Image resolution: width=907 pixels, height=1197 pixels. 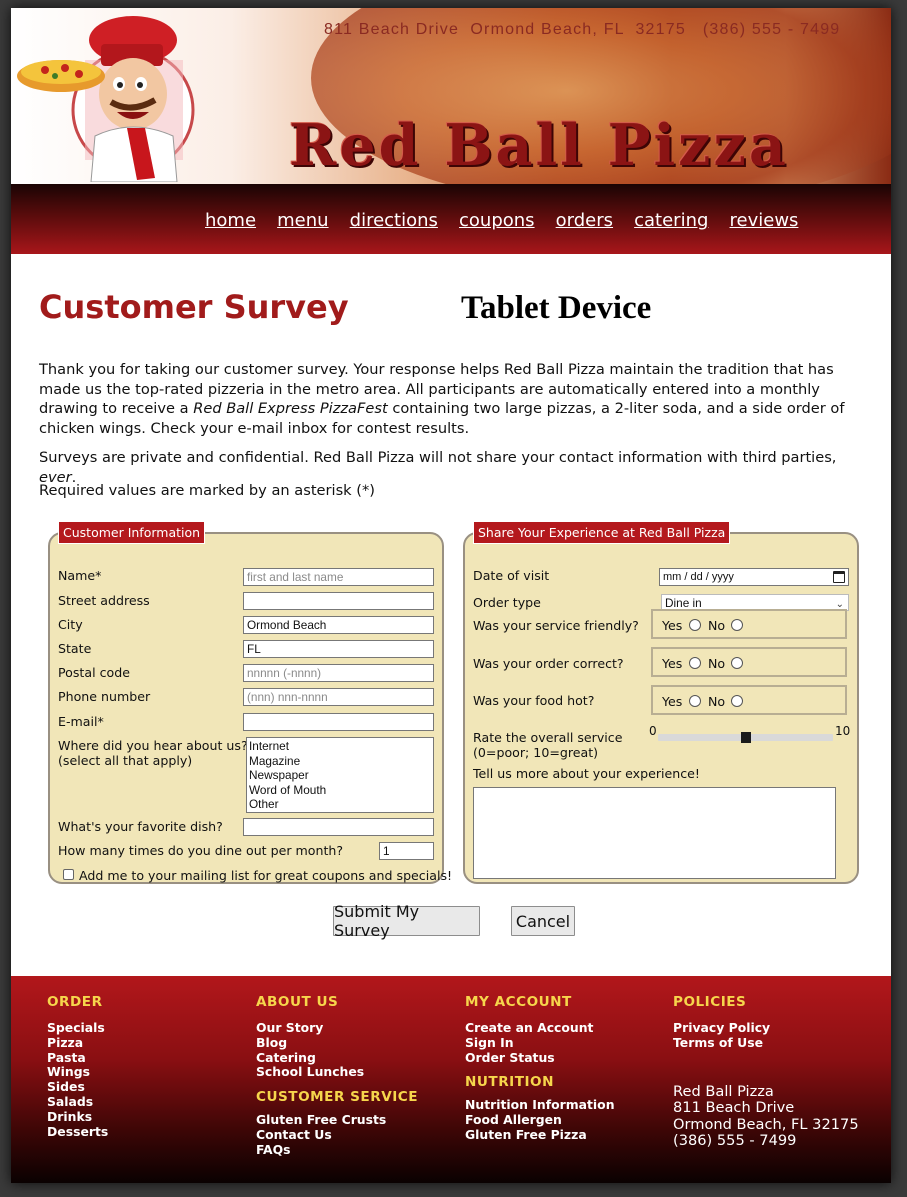 What do you see at coordinates (77, 1028) in the screenshot?
I see `footer-link-specials: Specials` at bounding box center [77, 1028].